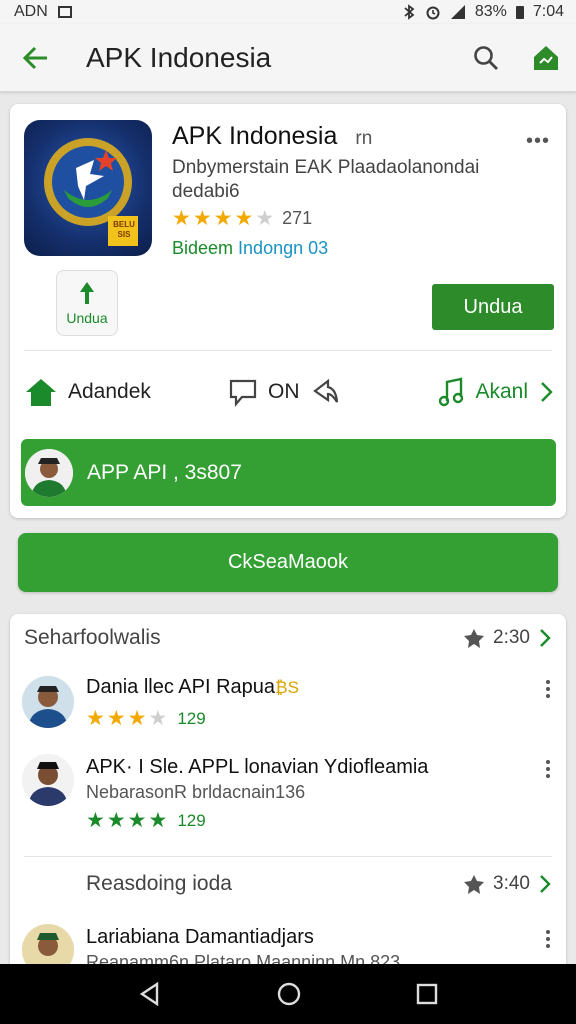 The image size is (576, 1024). I want to click on arrow-left-icon, so click(34, 57).